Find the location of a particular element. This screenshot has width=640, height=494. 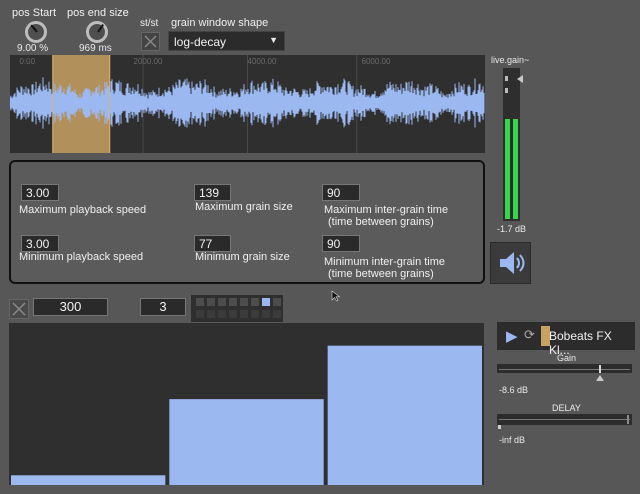

ruler-tick-label: 2000.00 is located at coordinates (148, 61).